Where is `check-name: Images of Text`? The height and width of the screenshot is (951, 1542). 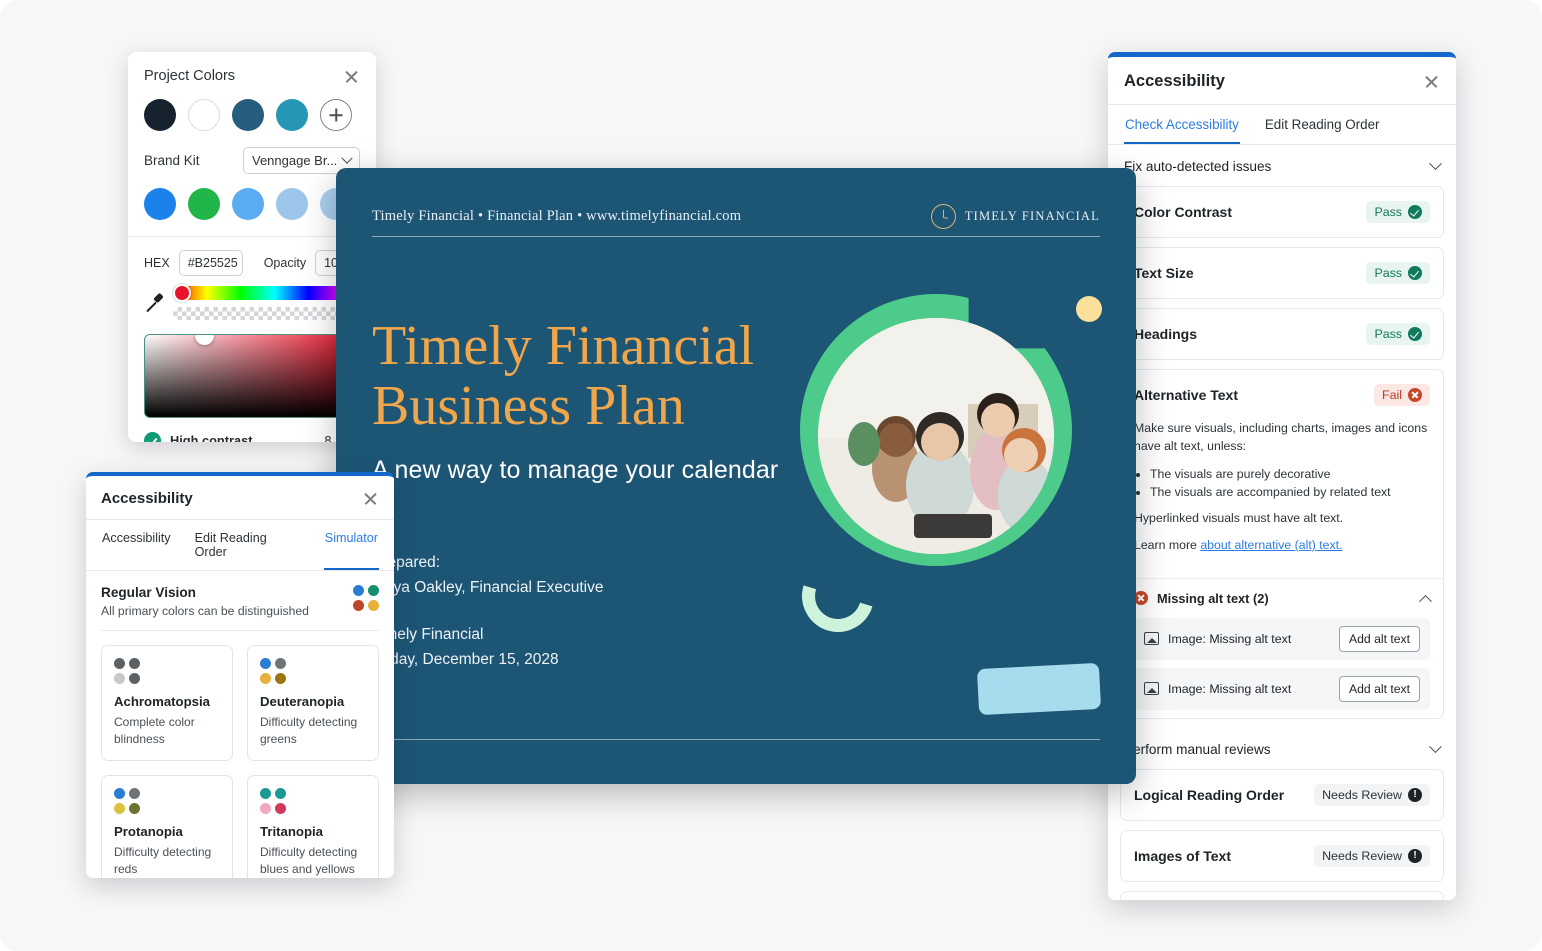 check-name: Images of Text is located at coordinates (1182, 855).